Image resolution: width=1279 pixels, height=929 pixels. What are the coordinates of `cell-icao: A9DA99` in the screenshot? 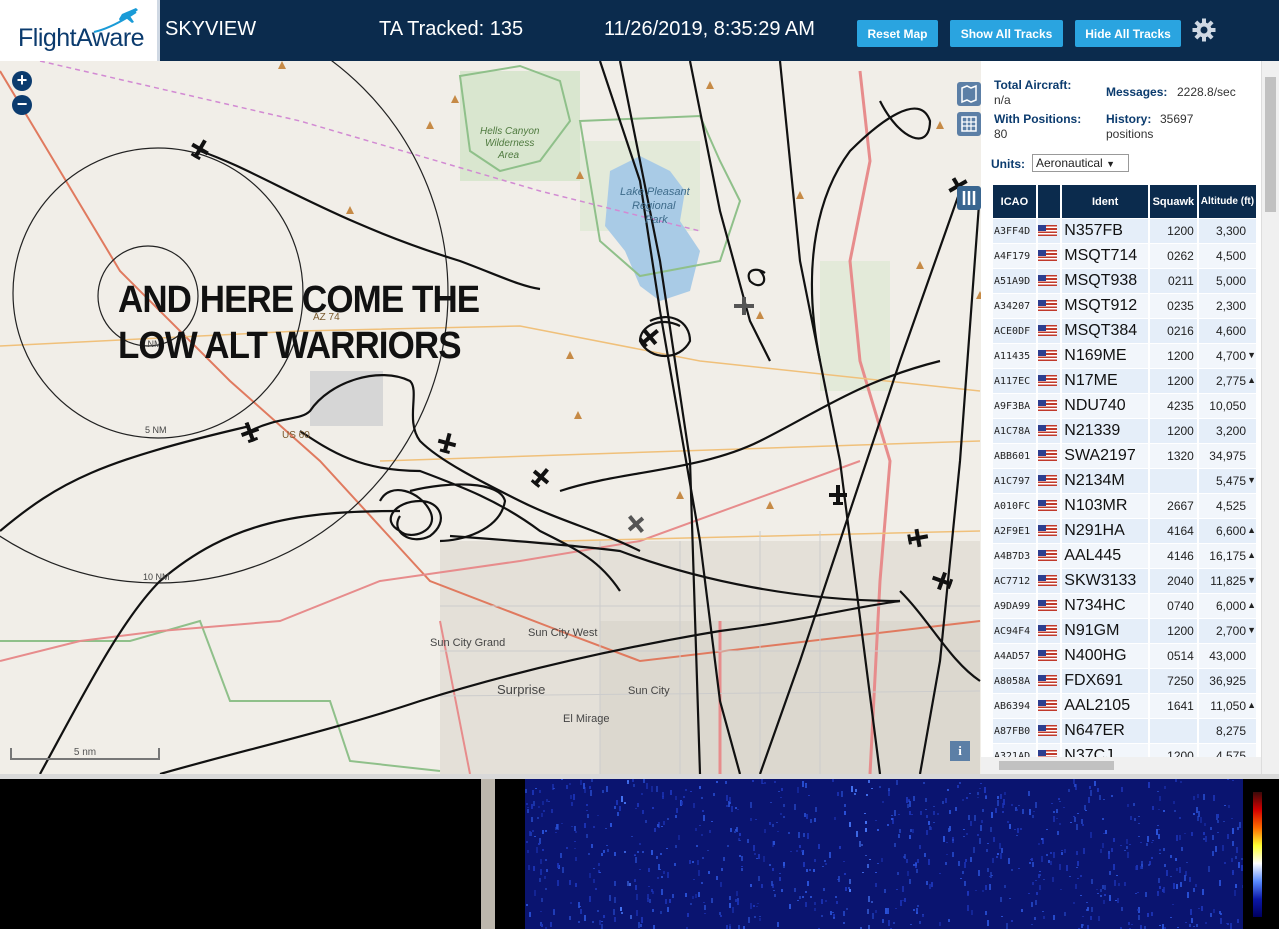 It's located at (1014, 606).